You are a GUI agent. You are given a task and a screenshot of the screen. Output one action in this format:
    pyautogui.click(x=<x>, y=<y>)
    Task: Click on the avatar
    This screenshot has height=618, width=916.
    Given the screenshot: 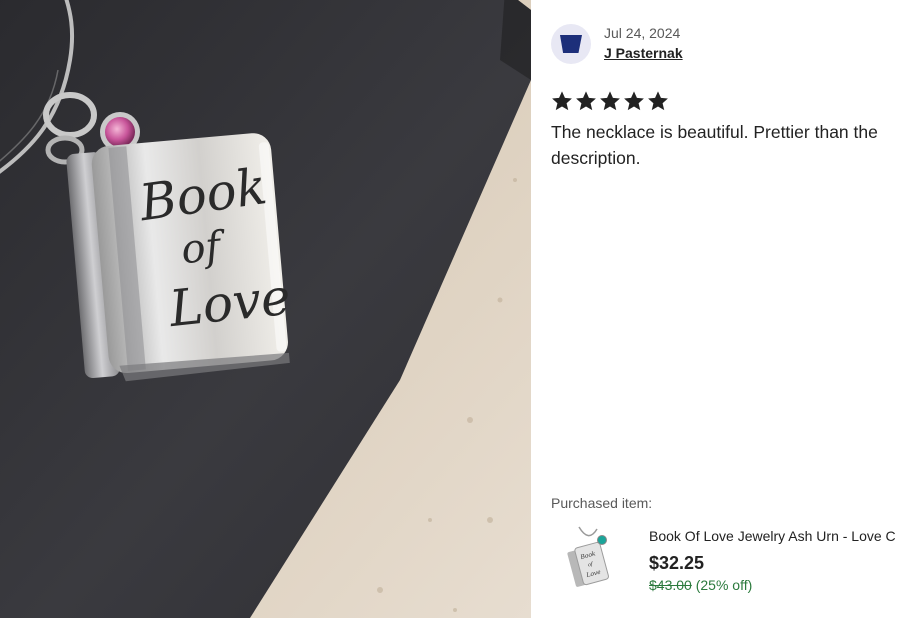 What is the action you would take?
    pyautogui.click(x=571, y=44)
    